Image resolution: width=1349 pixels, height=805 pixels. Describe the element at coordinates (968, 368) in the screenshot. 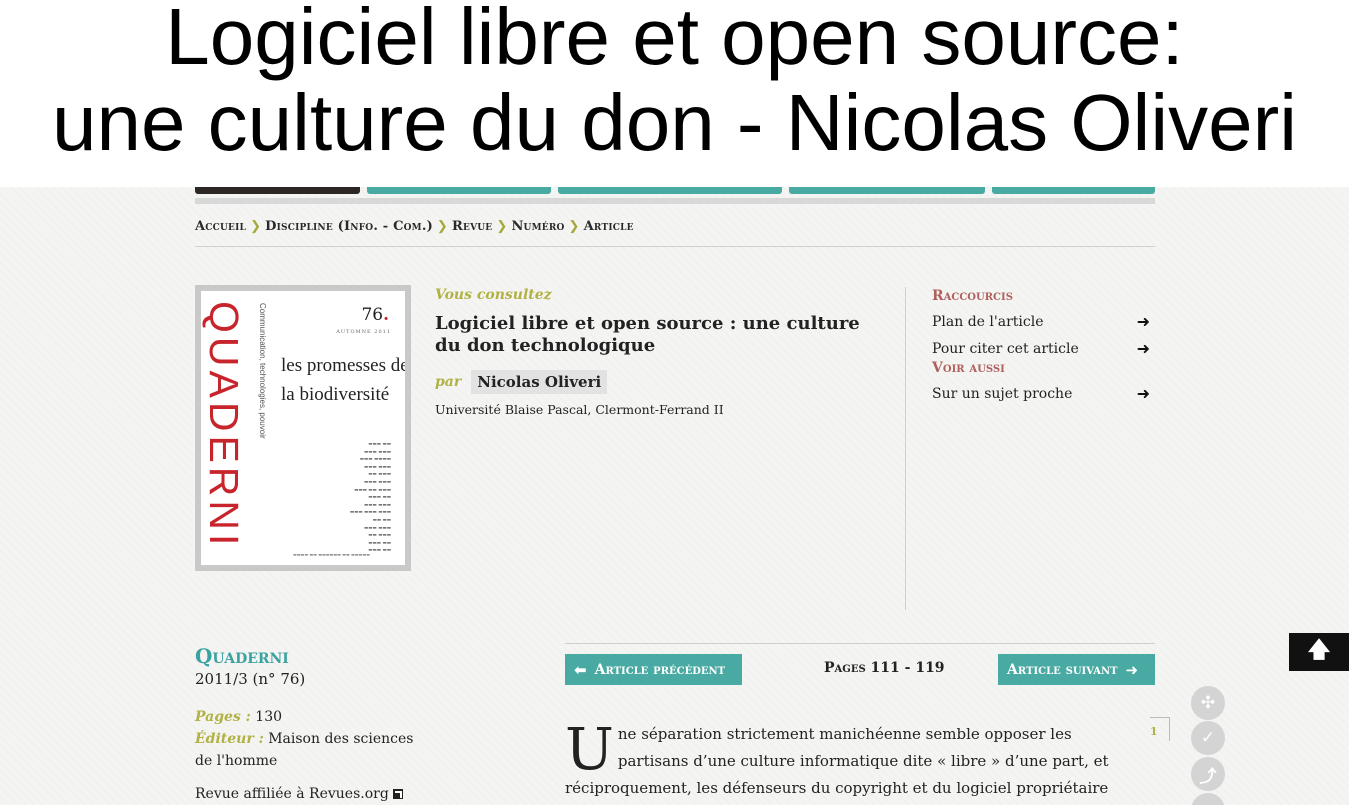

I see `see-also-header: Voir aussi` at that location.